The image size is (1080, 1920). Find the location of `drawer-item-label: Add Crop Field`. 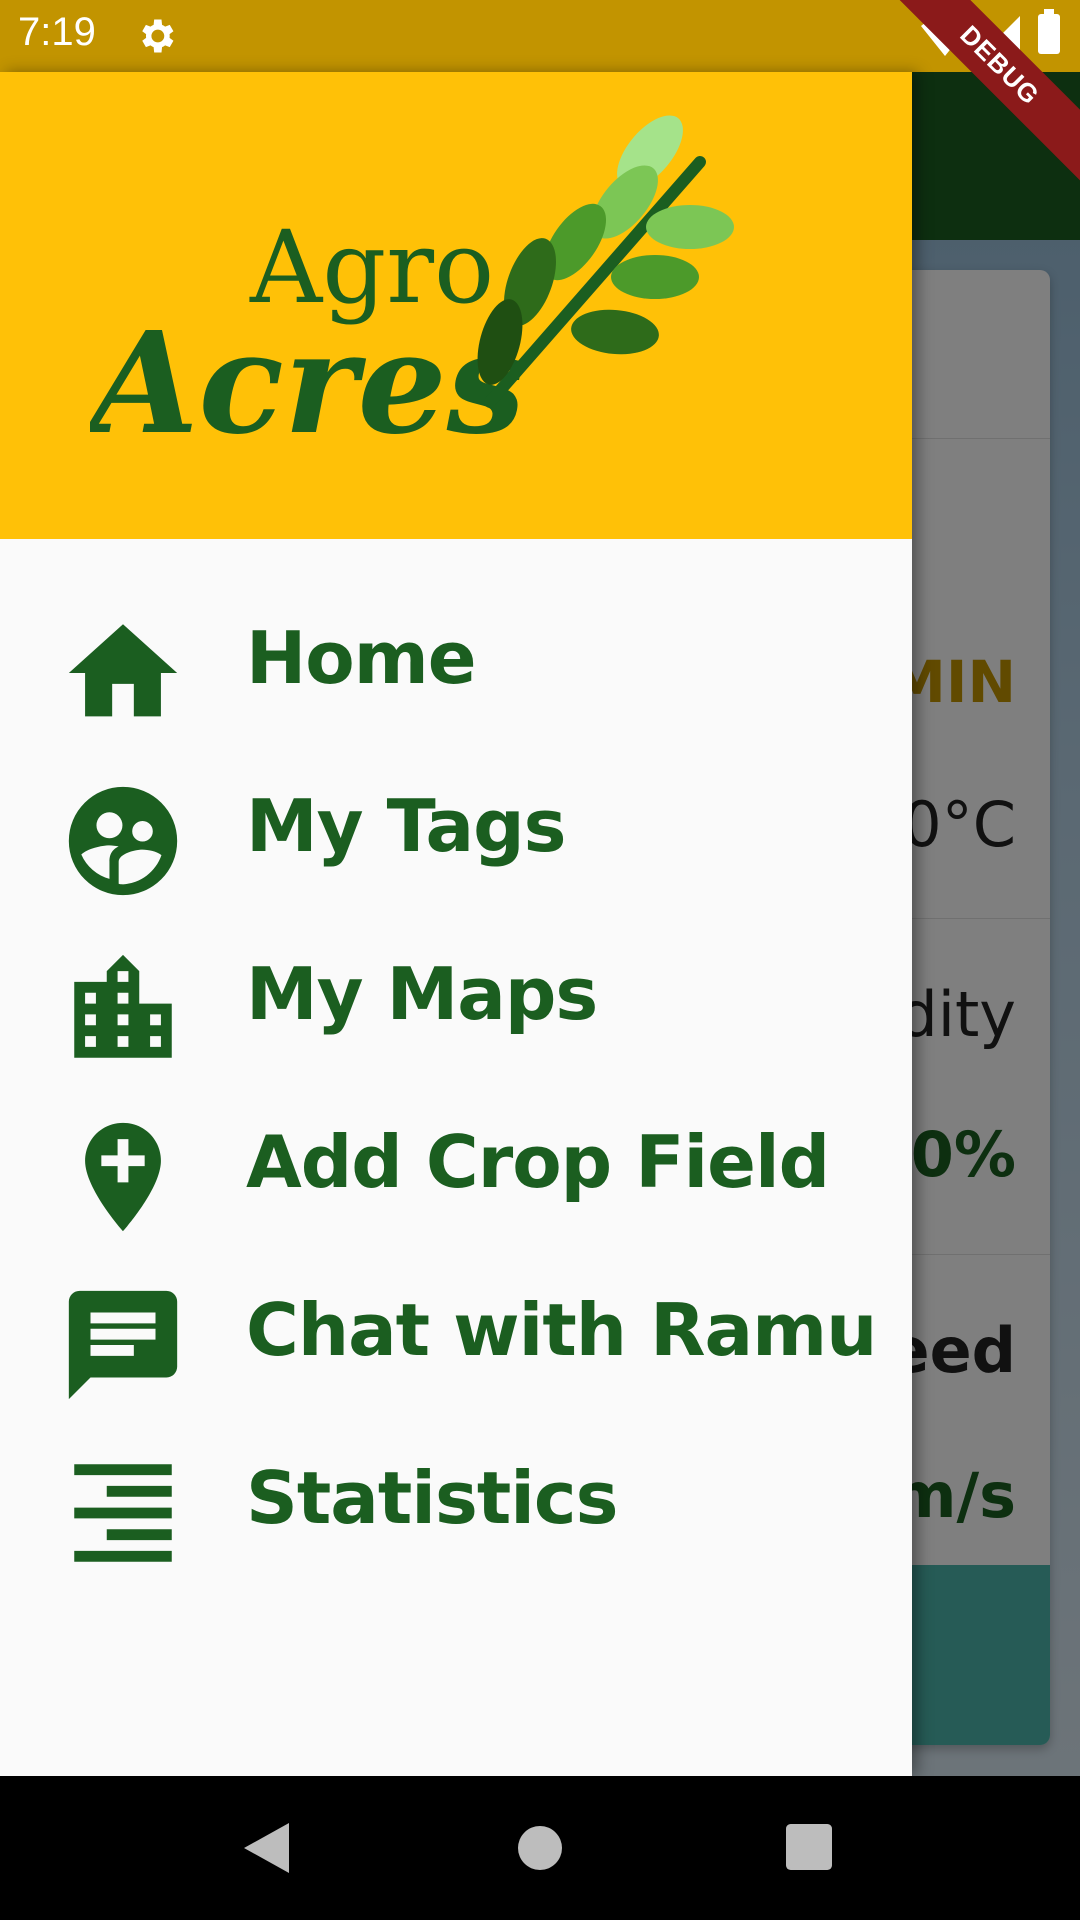

drawer-item-label: Add Crop Field is located at coordinates (538, 1162).